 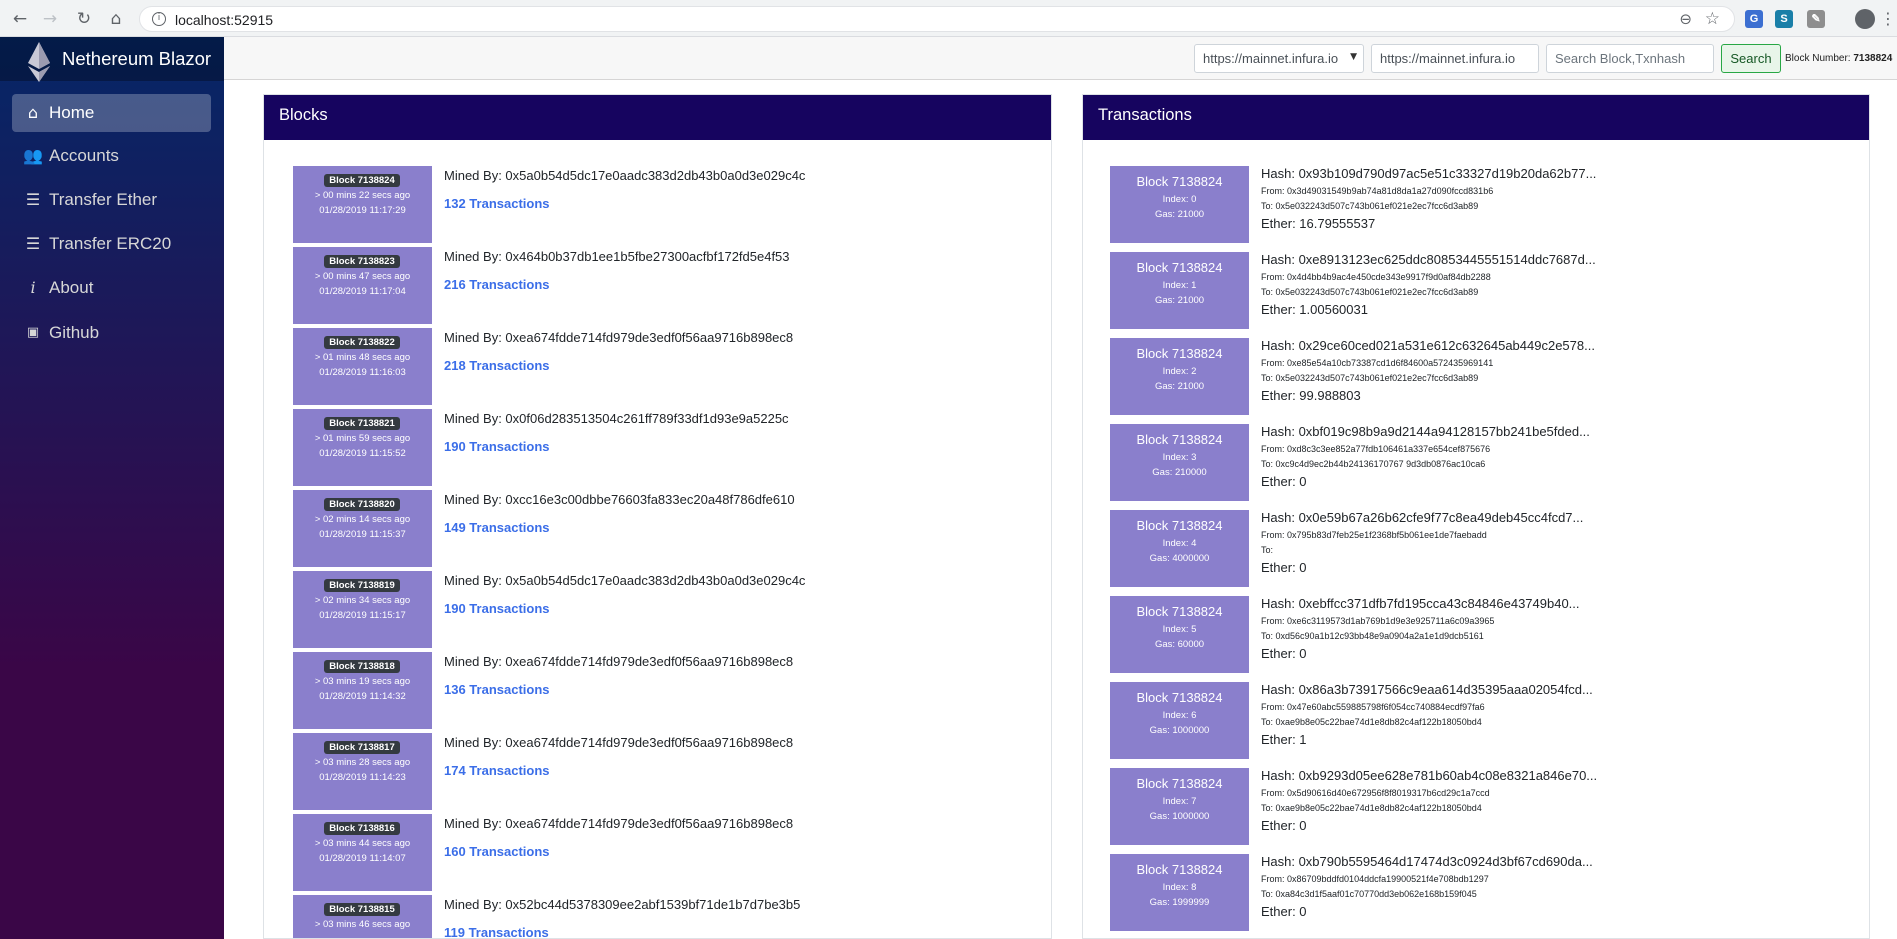 I want to click on sidebar-item-about: i About, so click(x=111, y=288).